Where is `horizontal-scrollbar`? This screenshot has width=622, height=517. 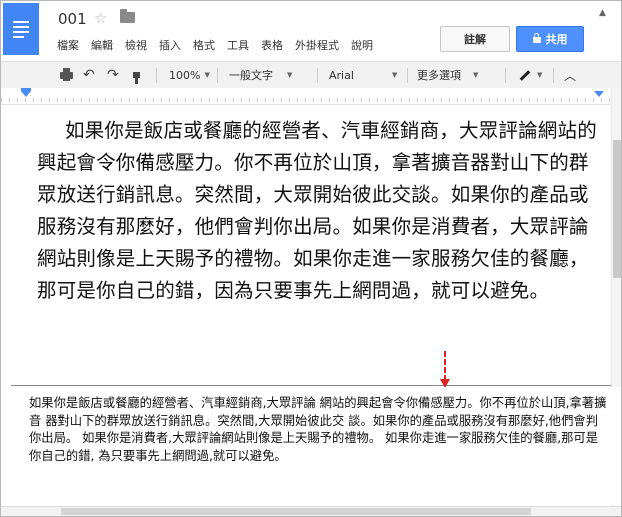 horizontal-scrollbar is located at coordinates (311, 511).